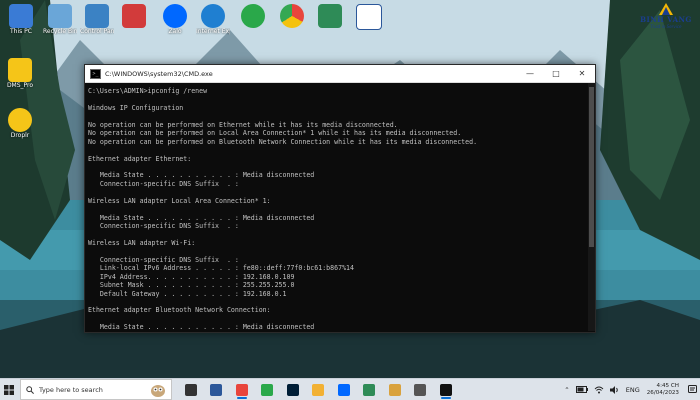 The image size is (700, 400). I want to click on taskbar-app-word, so click(217, 389).